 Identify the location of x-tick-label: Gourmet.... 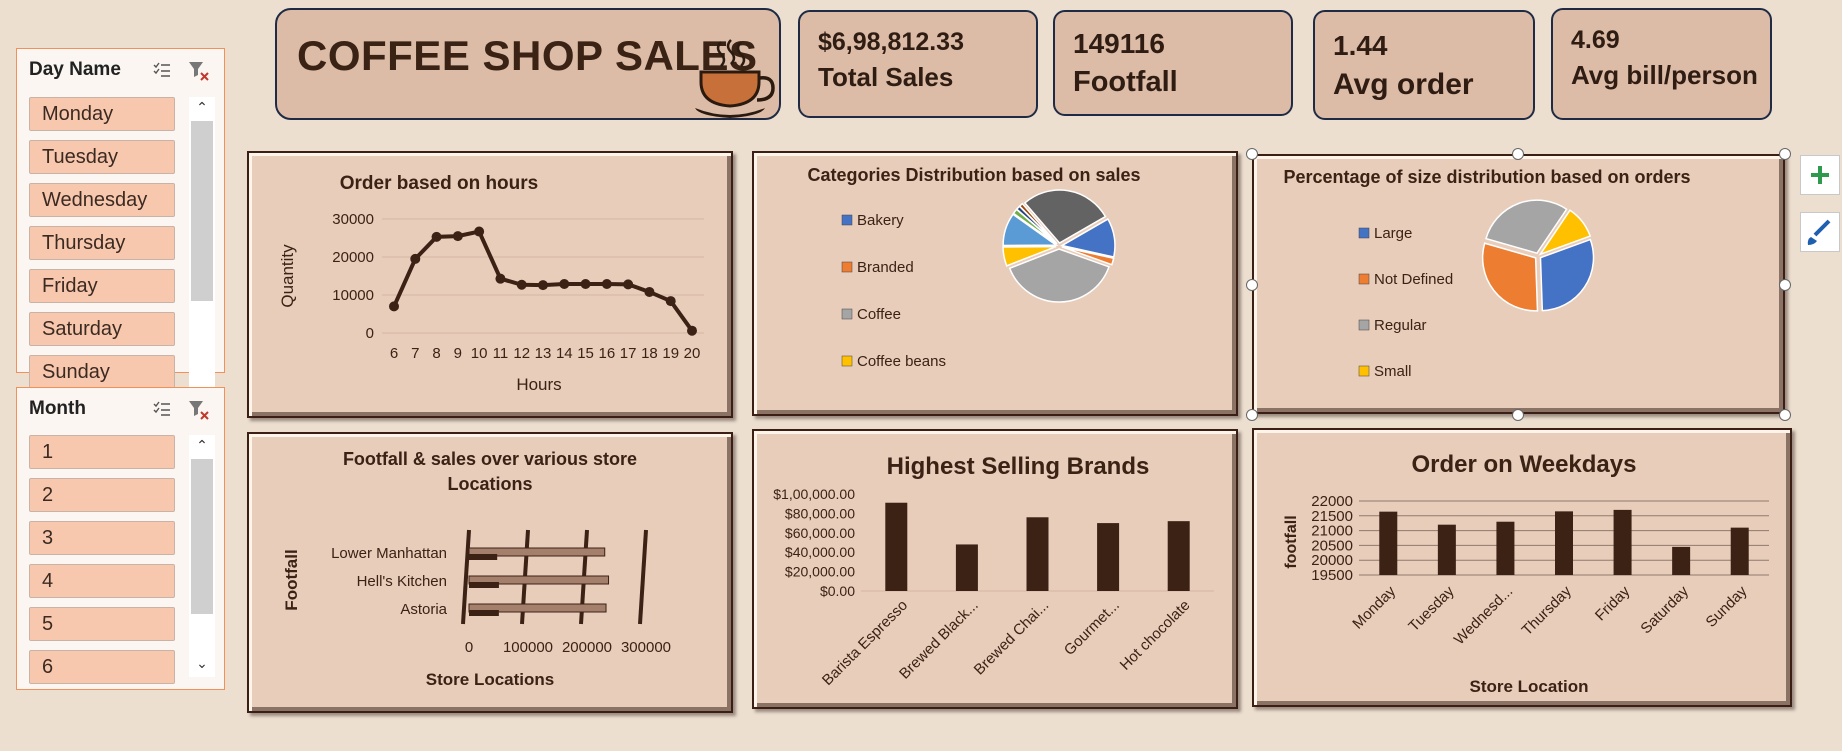
(1092, 628).